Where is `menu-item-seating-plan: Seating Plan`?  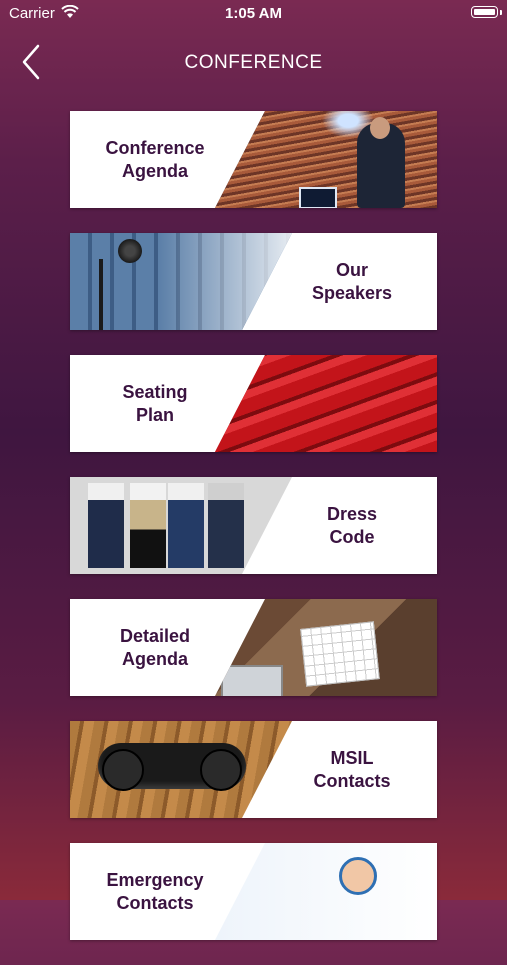 menu-item-seating-plan: Seating Plan is located at coordinates (253, 403).